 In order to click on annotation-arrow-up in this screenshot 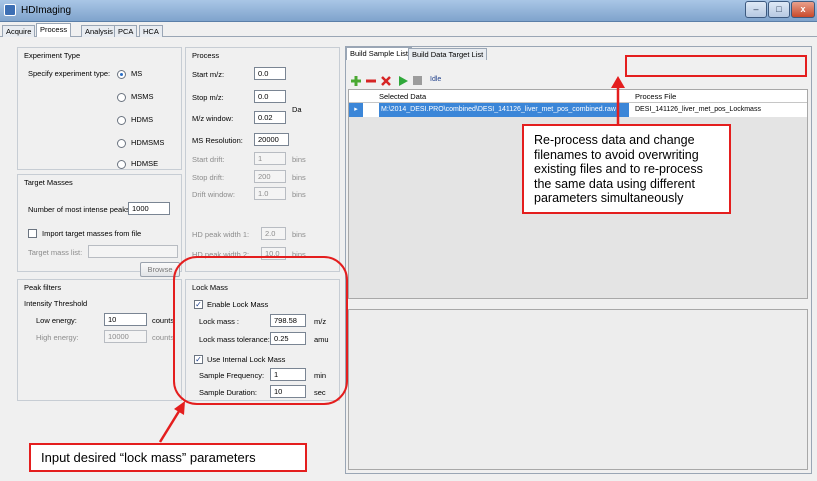, I will do `click(618, 100)`.